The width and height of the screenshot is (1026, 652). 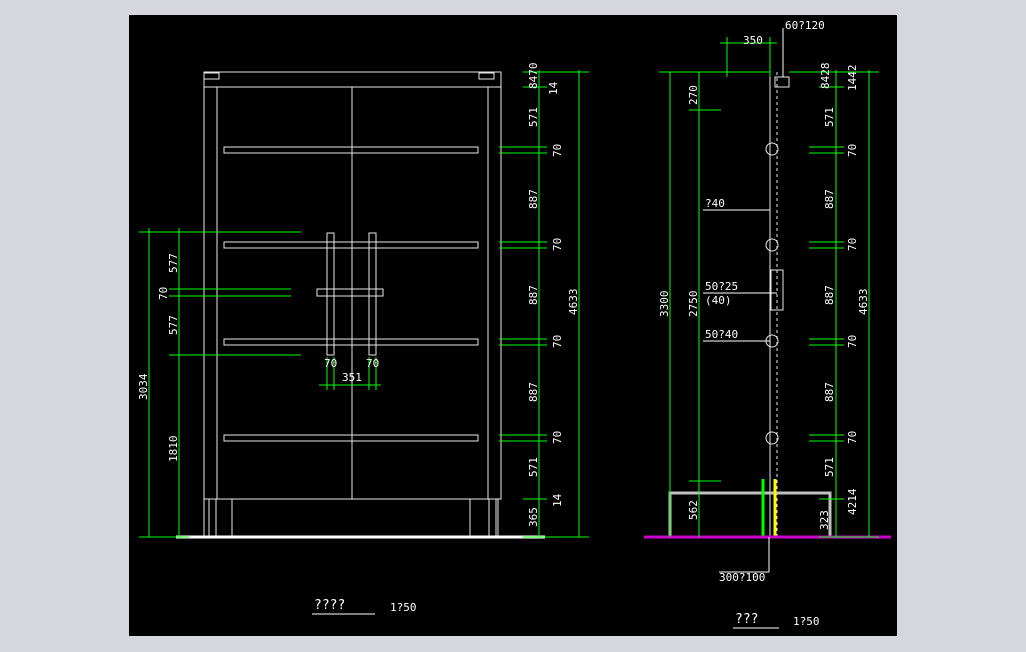 I want to click on dim-label: 351, so click(x=352, y=377).